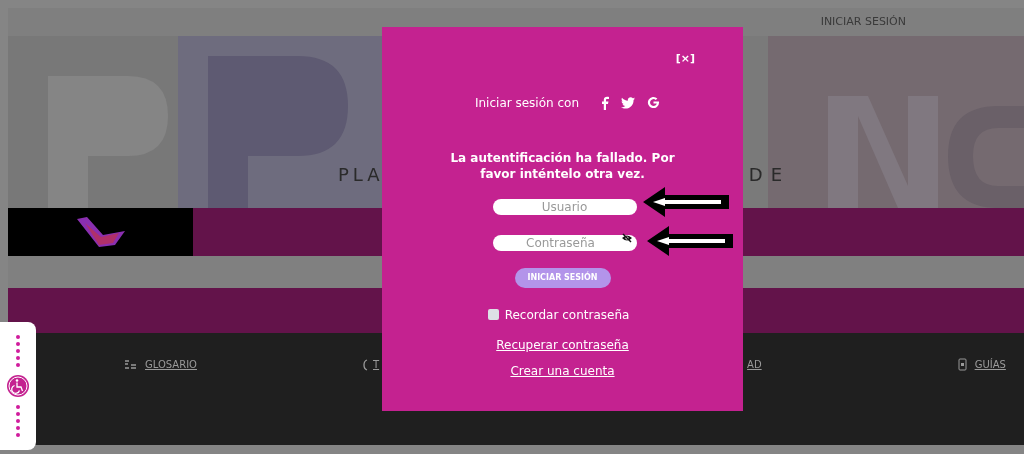 The image size is (1024, 454). I want to click on accessibility-widget, so click(18, 386).